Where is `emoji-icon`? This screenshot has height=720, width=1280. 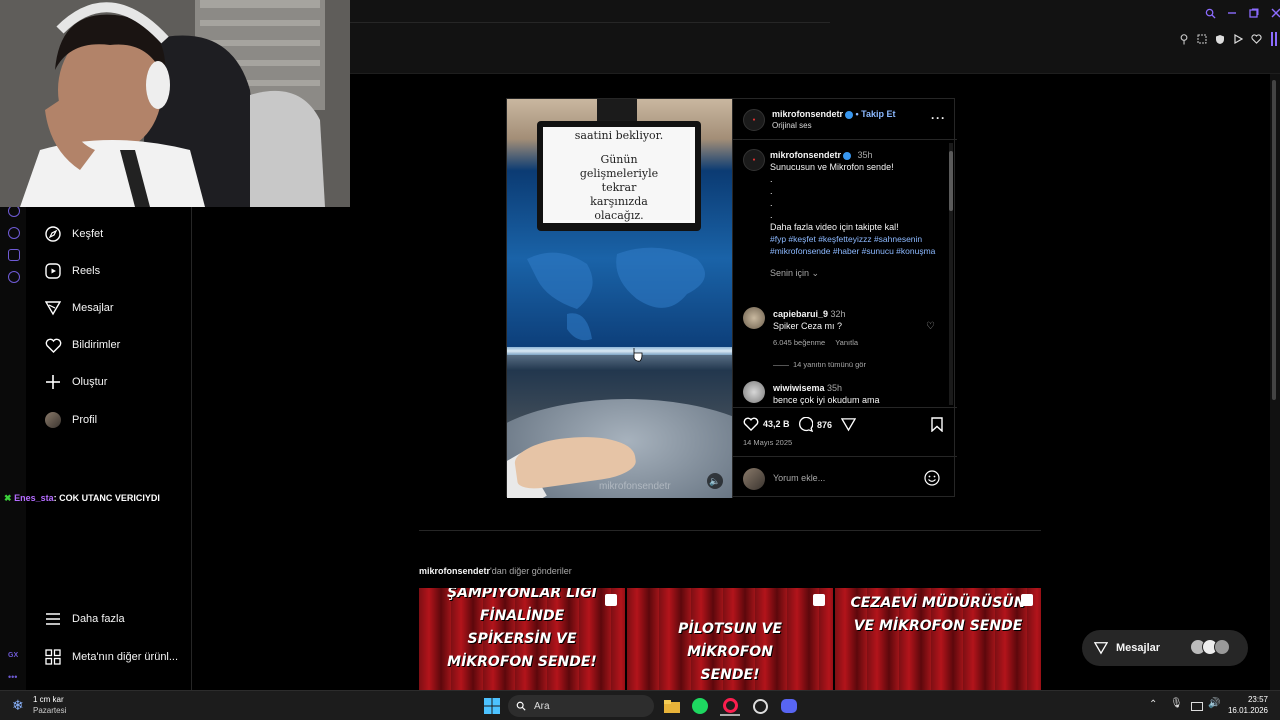 emoji-icon is located at coordinates (932, 480).